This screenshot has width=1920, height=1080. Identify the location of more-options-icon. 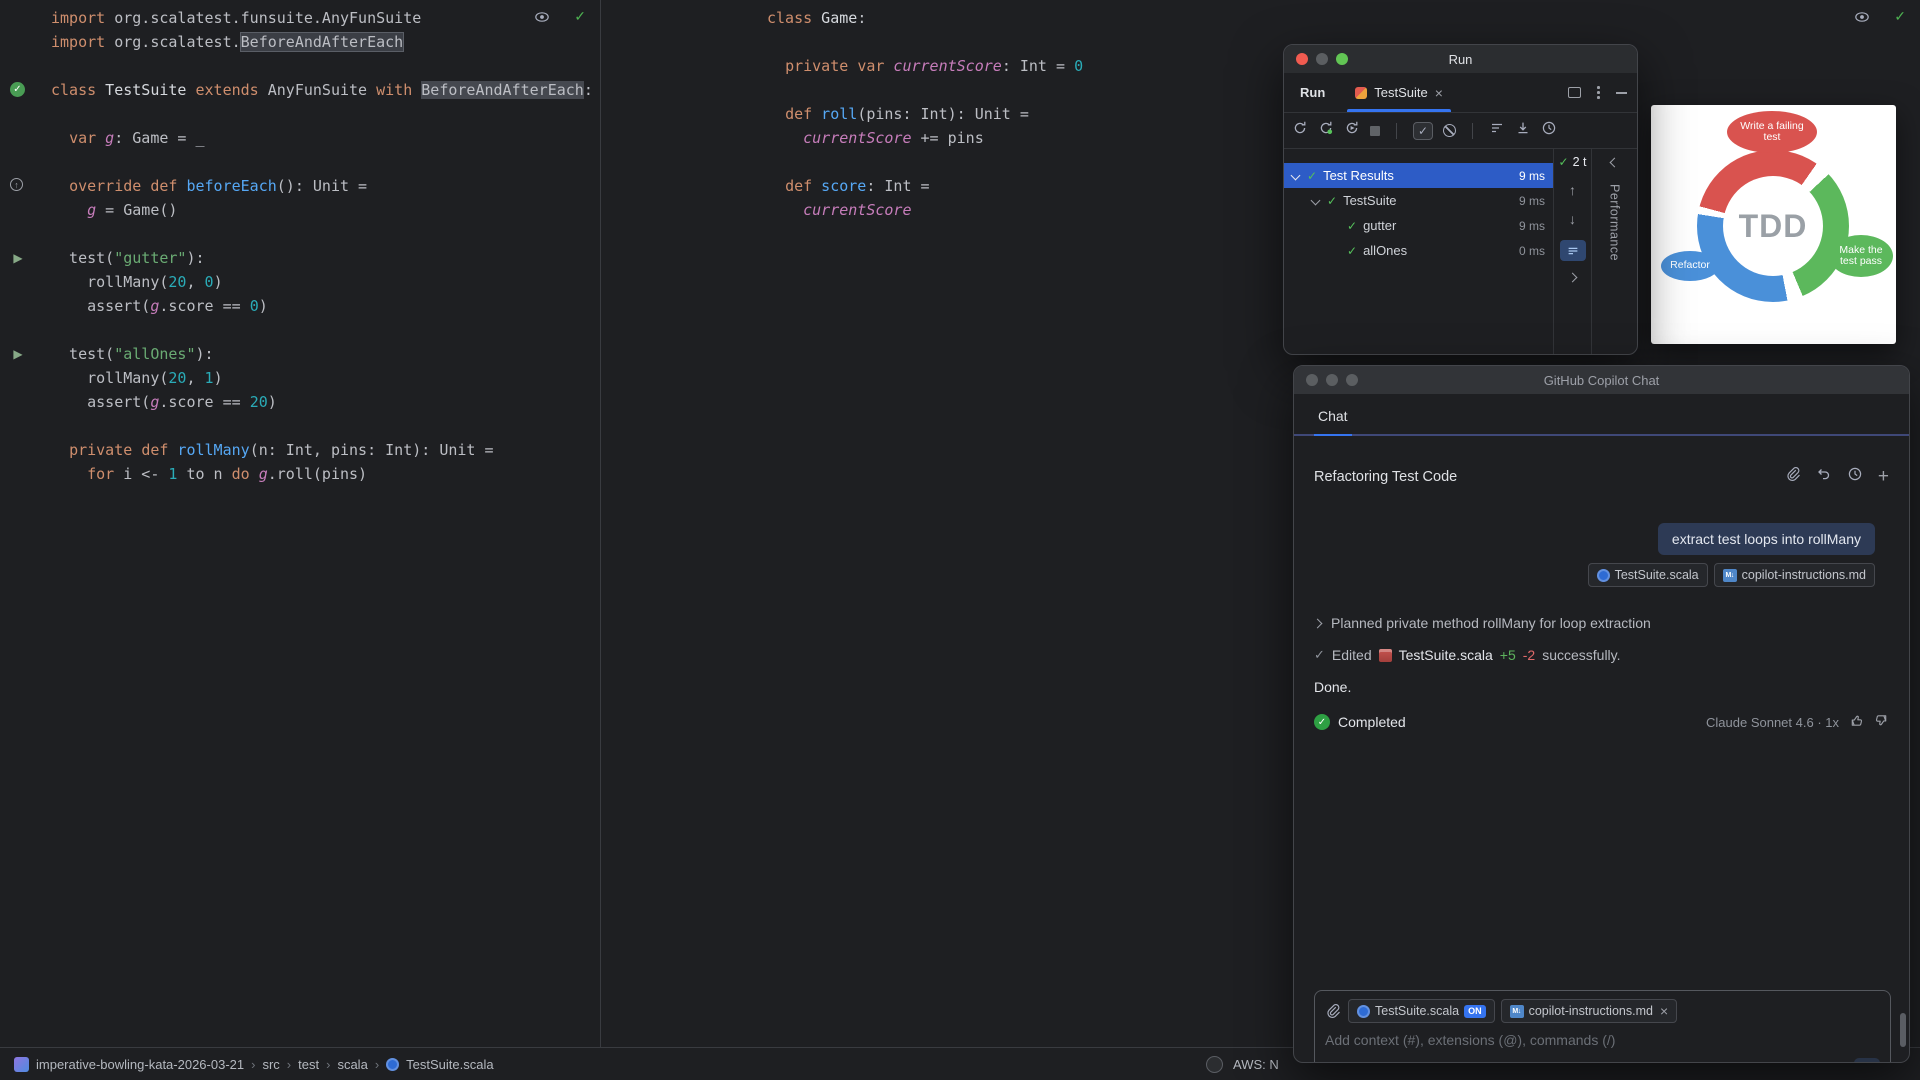
(1598, 92).